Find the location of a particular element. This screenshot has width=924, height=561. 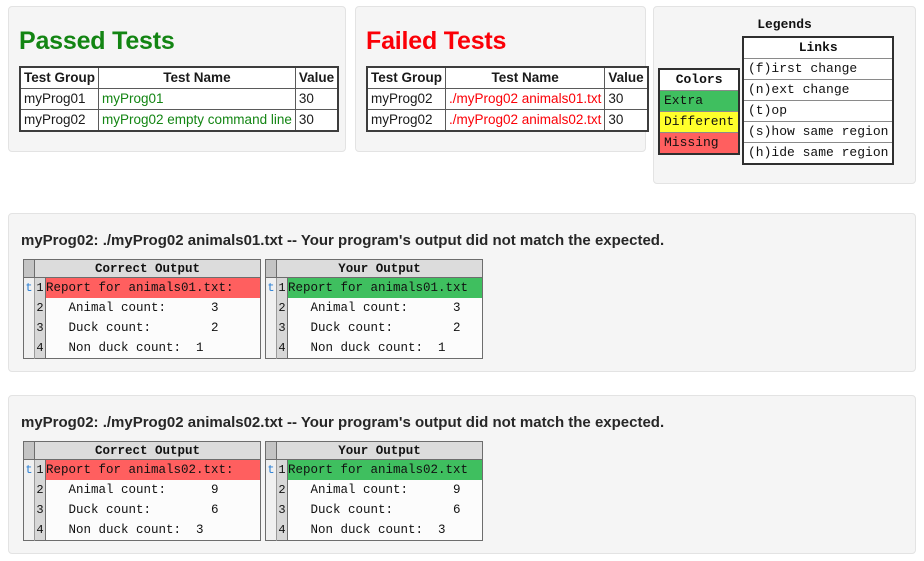

diff-line-text: Duck count: 6 is located at coordinates (374, 510).